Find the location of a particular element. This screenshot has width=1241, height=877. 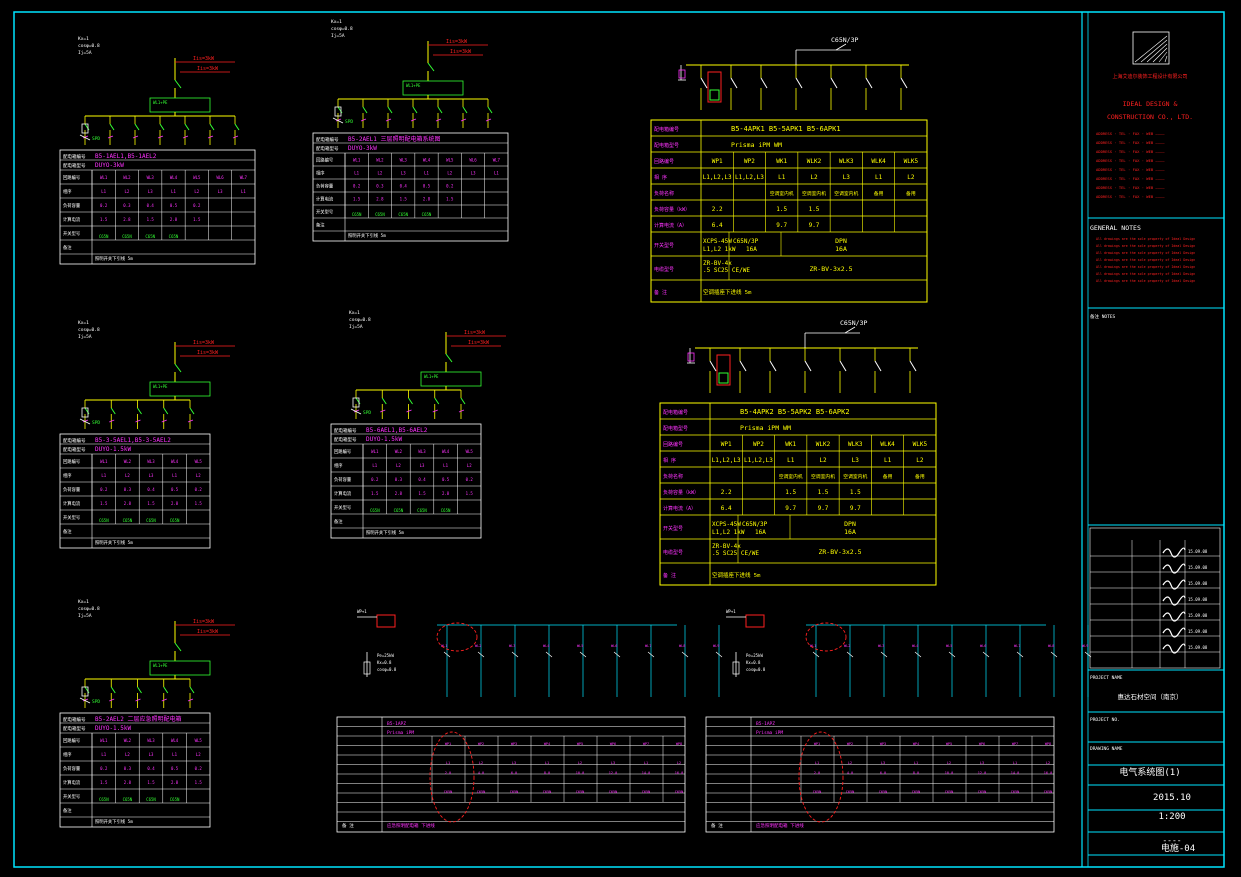

project-name: 惠达石材空间（南京） is located at coordinates (1150, 696).